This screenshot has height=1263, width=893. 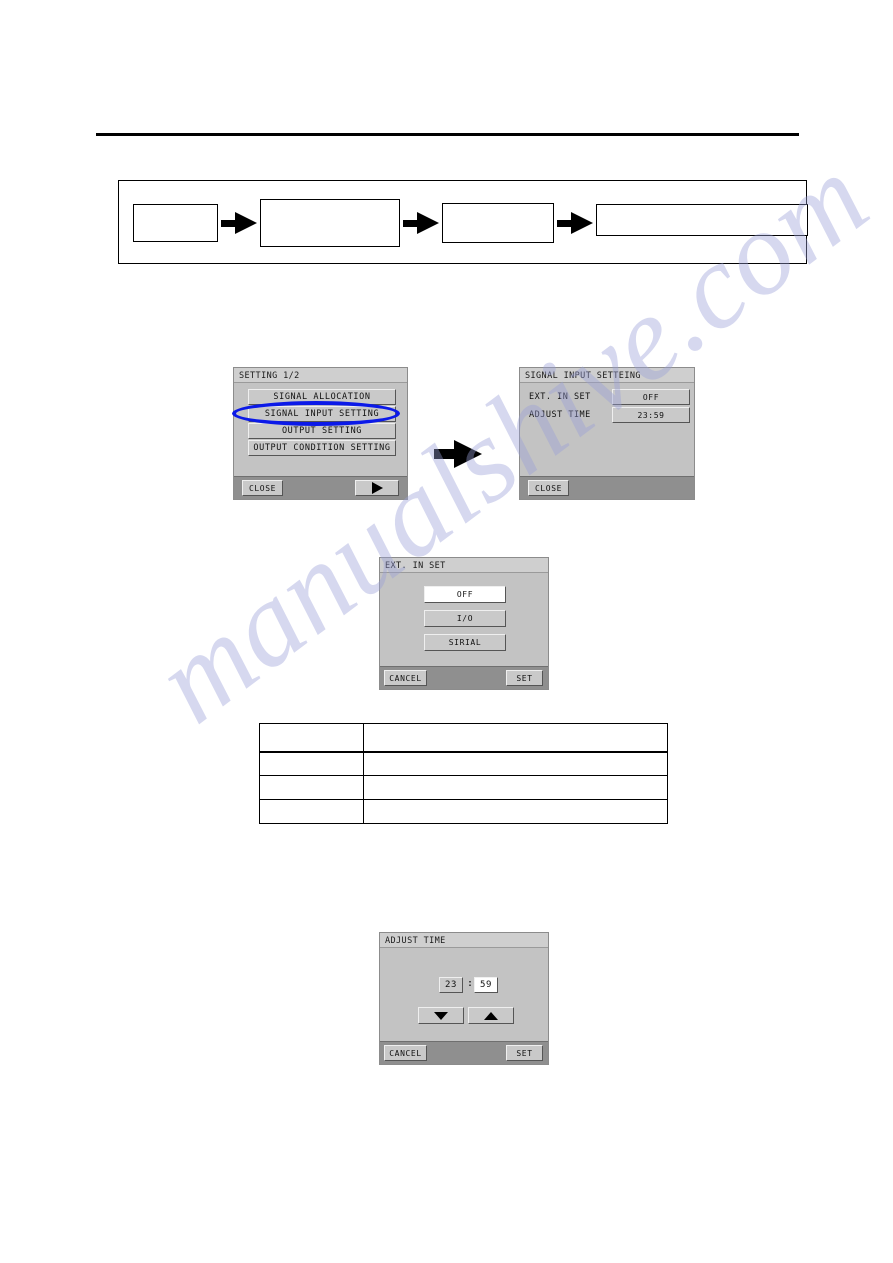 What do you see at coordinates (322, 397) in the screenshot?
I see `menu-item-signal-allocation: SIGNAL ALLOCATION` at bounding box center [322, 397].